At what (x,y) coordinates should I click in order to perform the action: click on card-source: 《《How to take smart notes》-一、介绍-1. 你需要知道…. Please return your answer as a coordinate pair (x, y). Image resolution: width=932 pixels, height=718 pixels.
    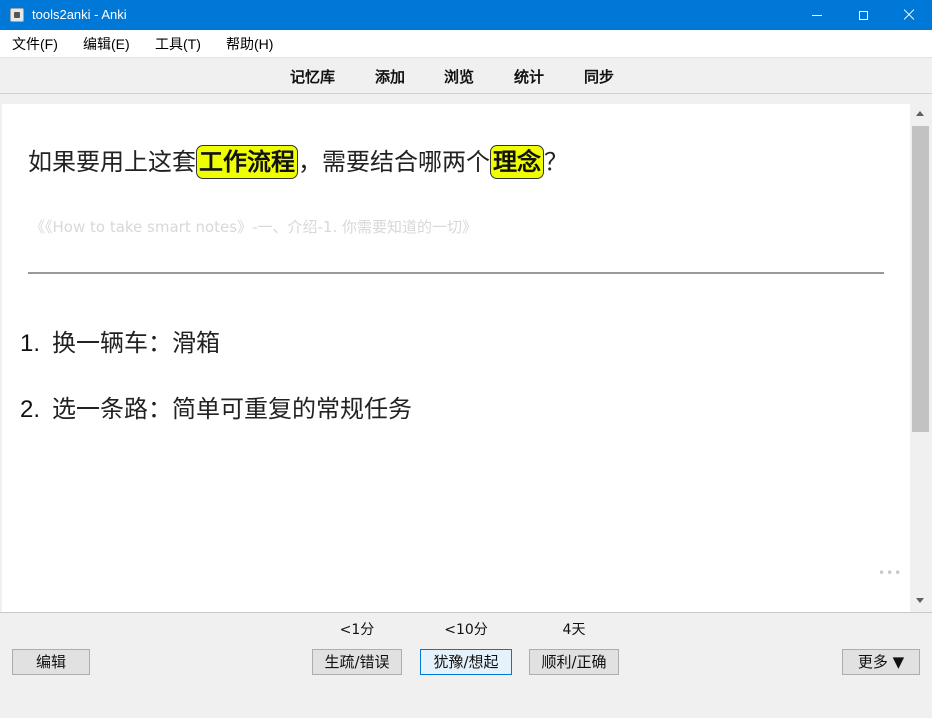
    Looking at the image, I should click on (253, 227).